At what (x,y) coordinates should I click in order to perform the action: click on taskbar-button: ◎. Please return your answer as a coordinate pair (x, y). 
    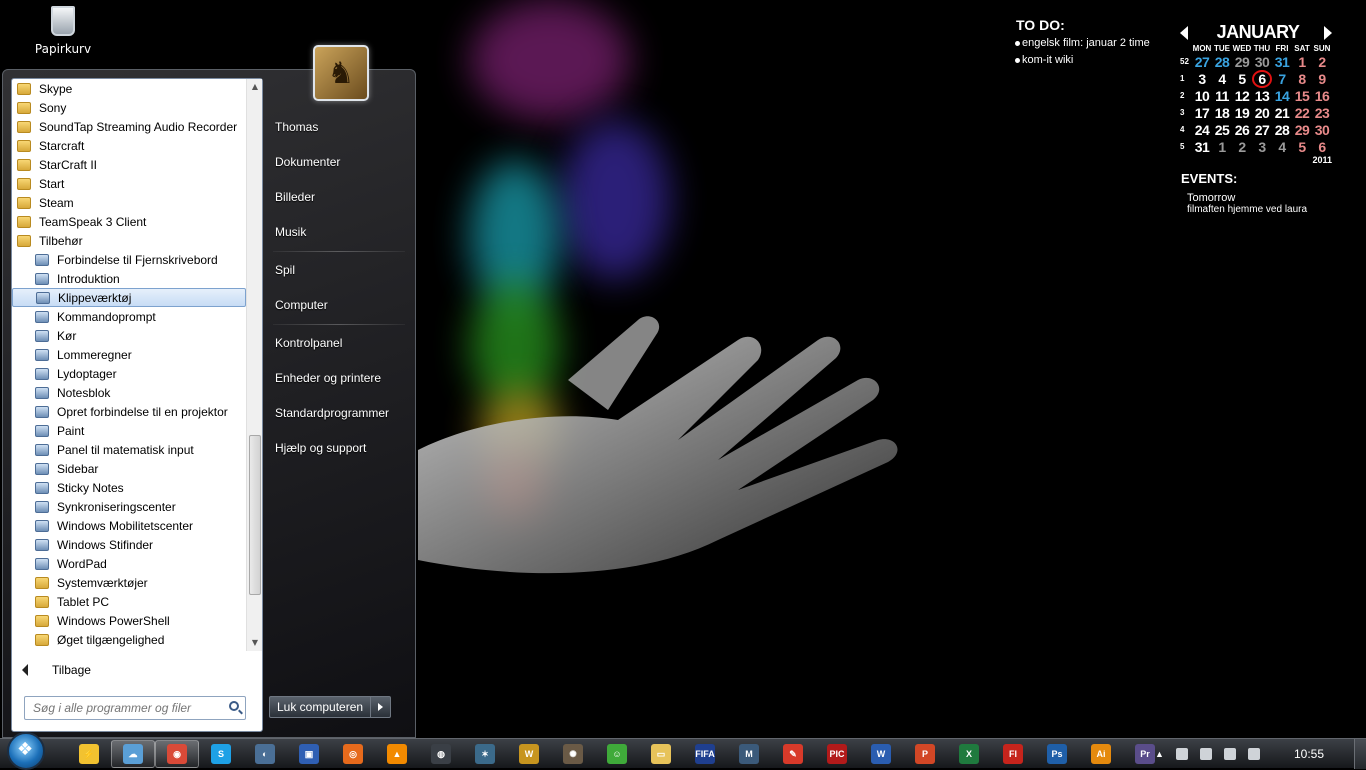
    Looking at the image, I should click on (353, 754).